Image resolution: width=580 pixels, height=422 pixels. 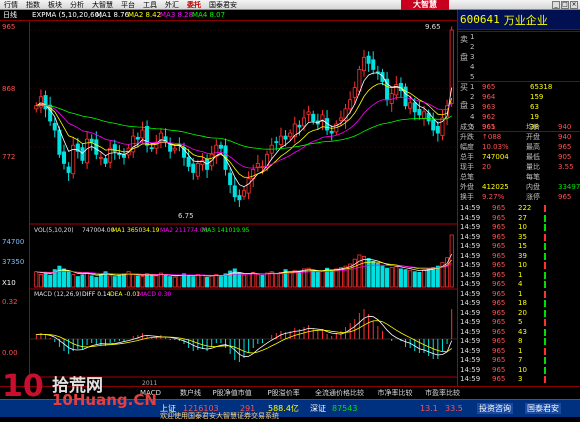 I want to click on indicator-tab: MACD, so click(x=150, y=393).